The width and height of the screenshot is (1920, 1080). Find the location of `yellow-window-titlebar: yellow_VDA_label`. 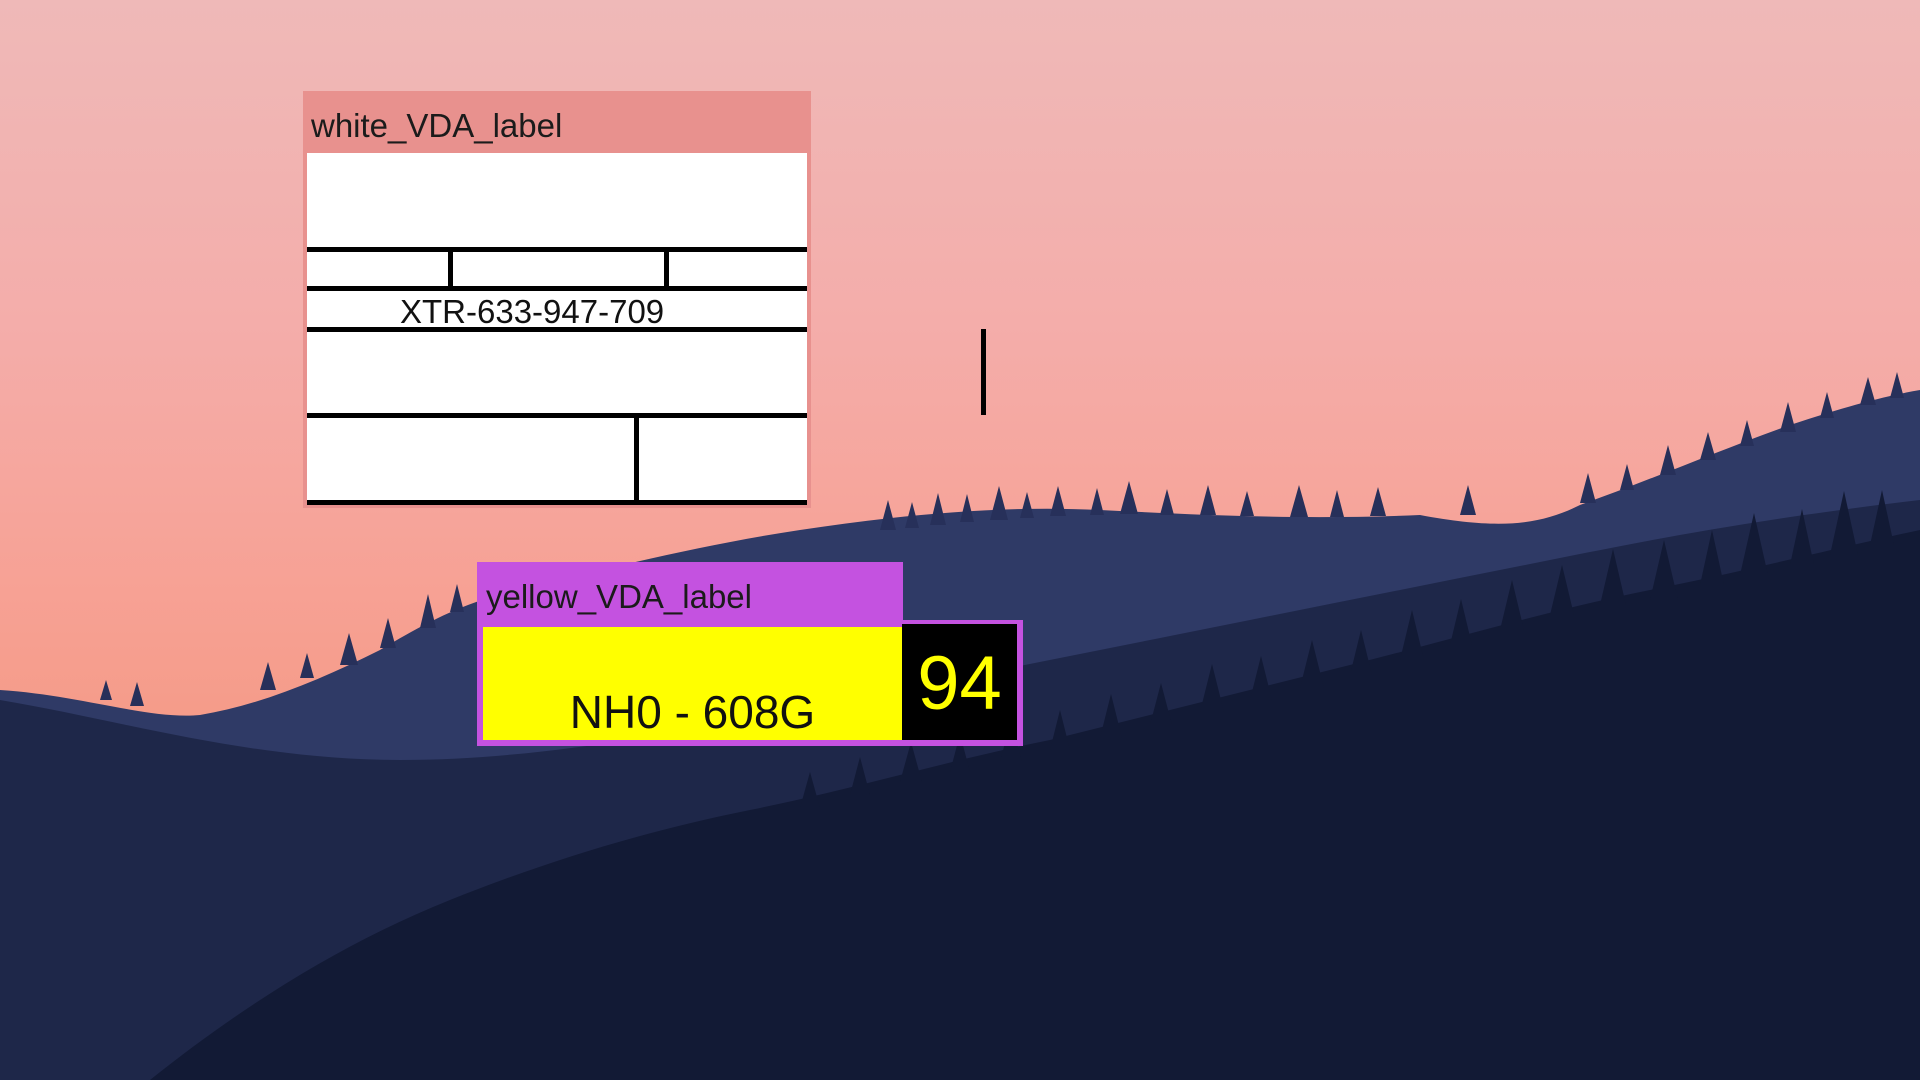

yellow-window-titlebar: yellow_VDA_label is located at coordinates (690, 591).